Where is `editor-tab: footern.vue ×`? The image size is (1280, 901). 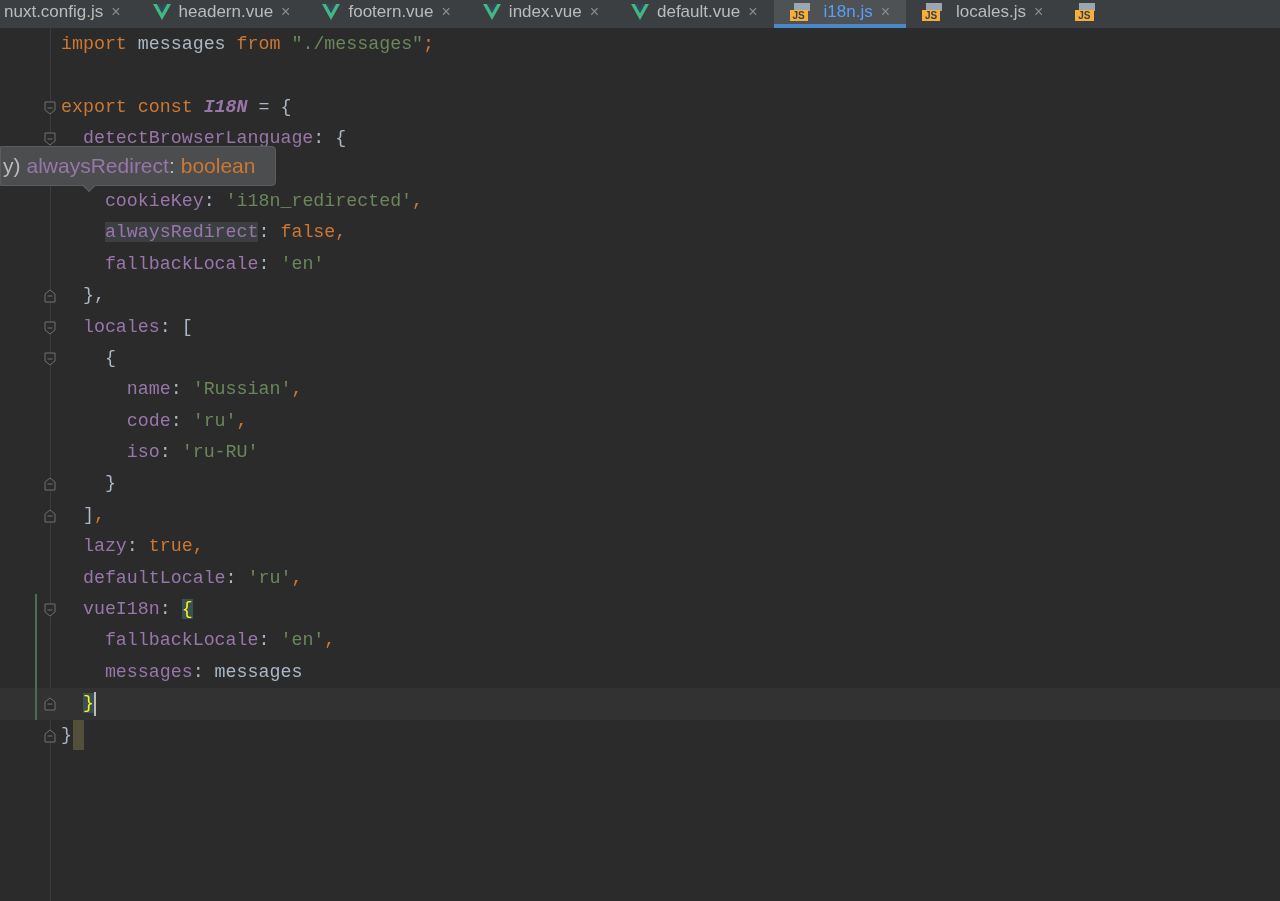
editor-tab: footern.vue × is located at coordinates (386, 14).